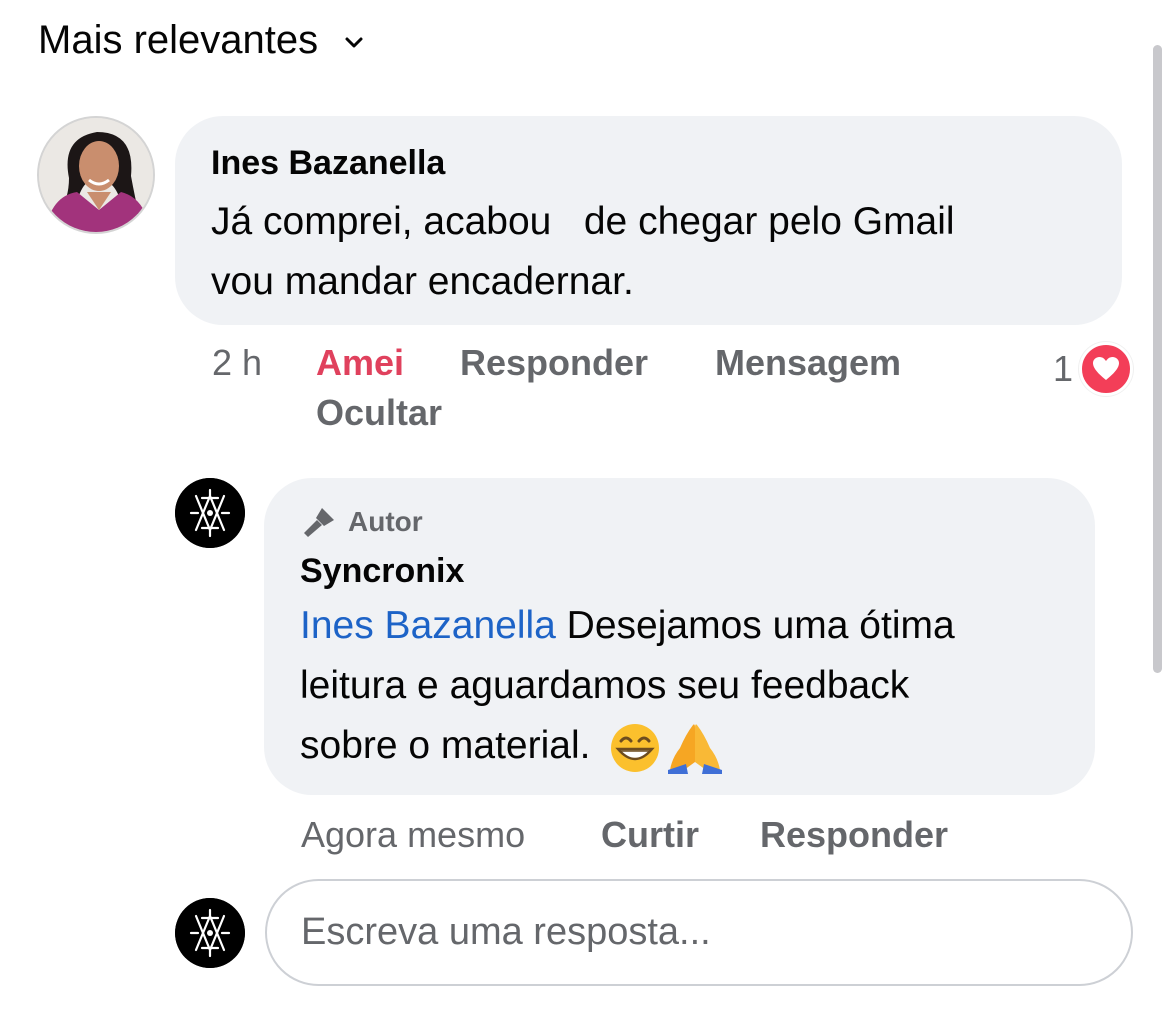 The height and width of the screenshot is (1010, 1170). I want to click on reaction-summary: 1, so click(1093, 369).